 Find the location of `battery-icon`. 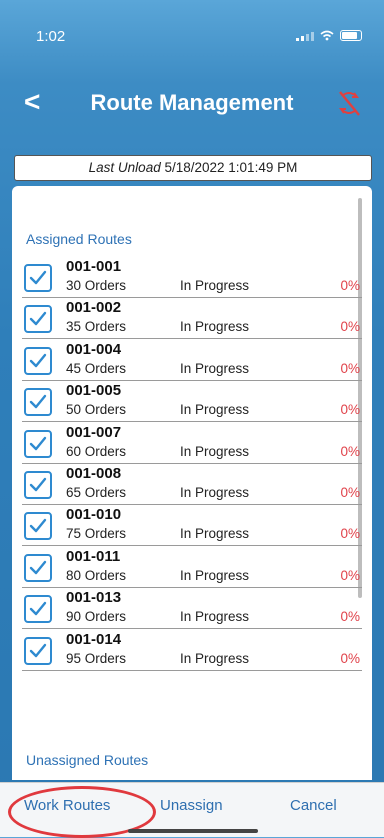

battery-icon is located at coordinates (351, 35).